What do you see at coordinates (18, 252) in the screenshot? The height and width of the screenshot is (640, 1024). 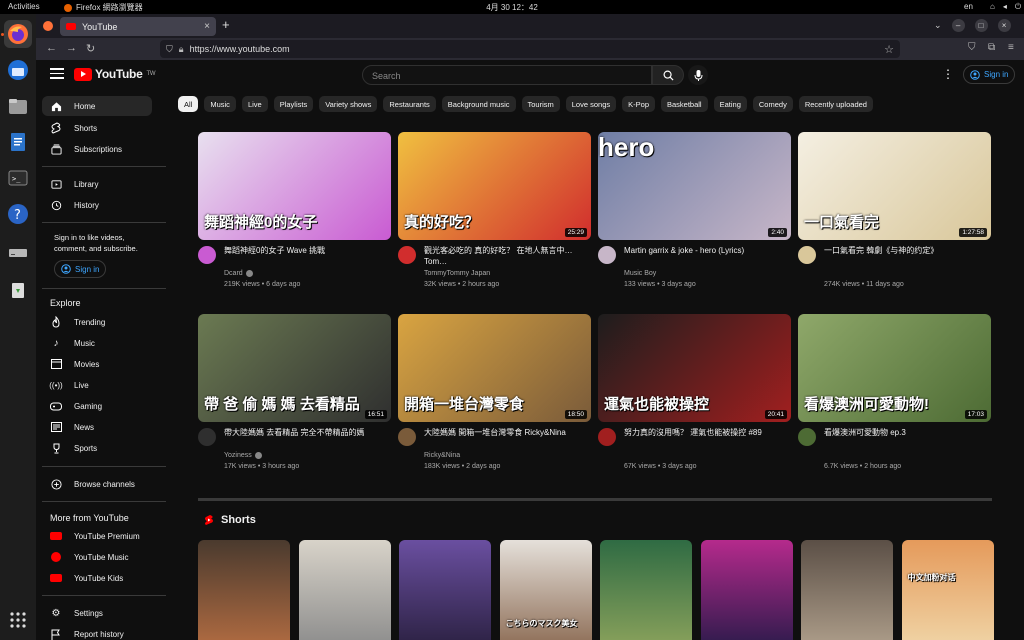 I see `drive-dock-icon` at bounding box center [18, 252].